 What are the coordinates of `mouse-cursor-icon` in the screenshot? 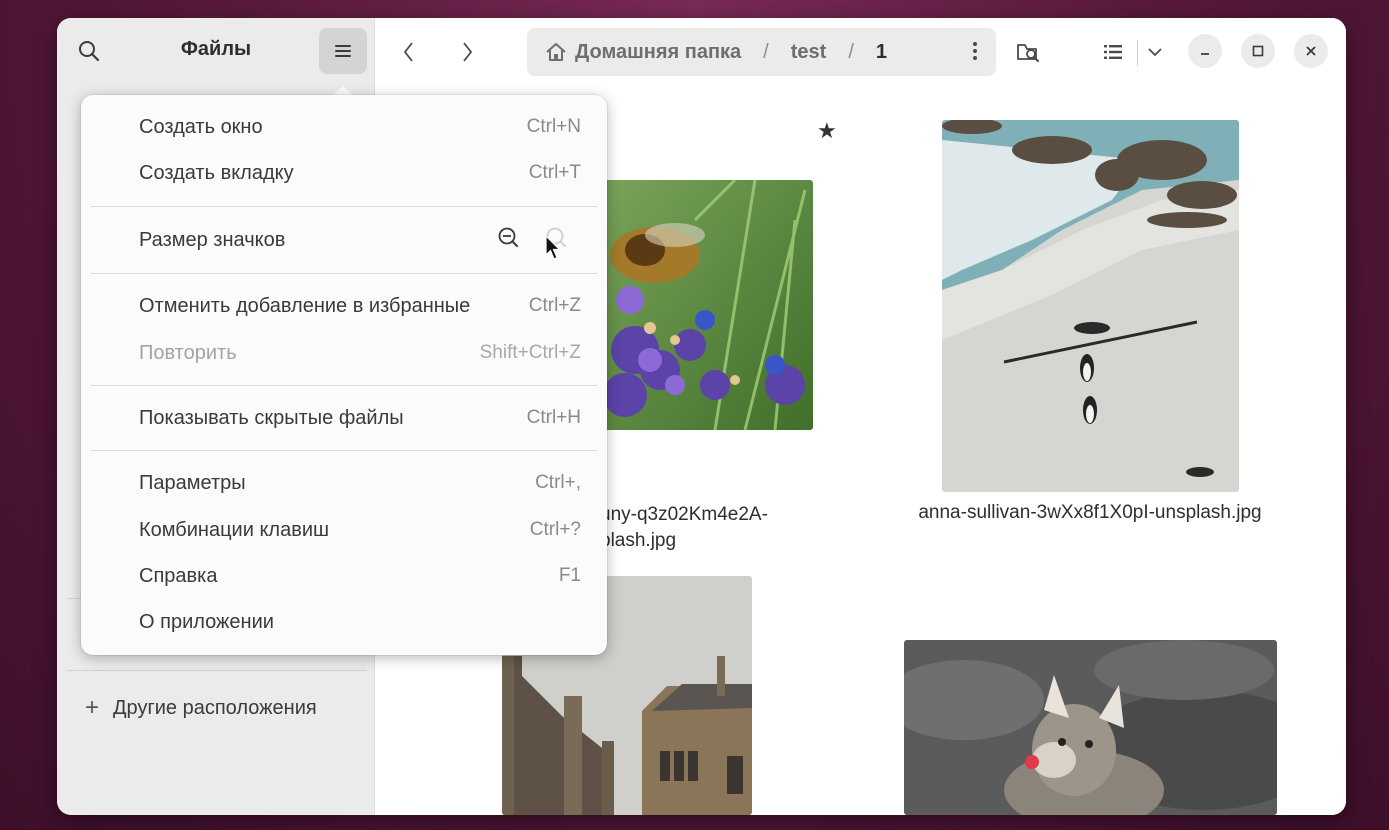 It's located at (553, 250).